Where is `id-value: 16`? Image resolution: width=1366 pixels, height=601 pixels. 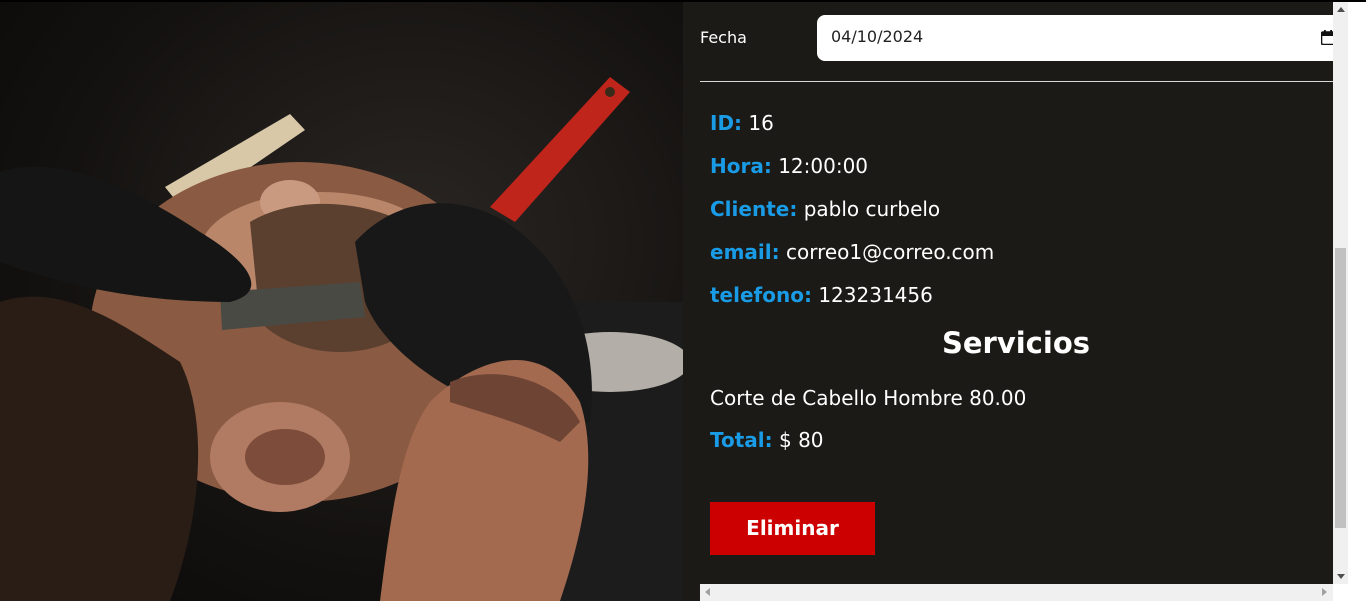
id-value: 16 is located at coordinates (761, 123).